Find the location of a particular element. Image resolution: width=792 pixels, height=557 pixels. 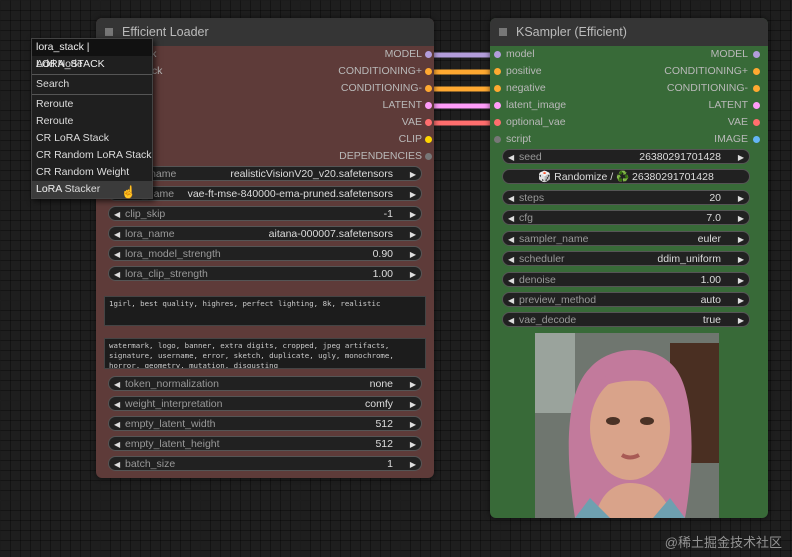

output-slot-image: IMAGE is located at coordinates (694, 139).